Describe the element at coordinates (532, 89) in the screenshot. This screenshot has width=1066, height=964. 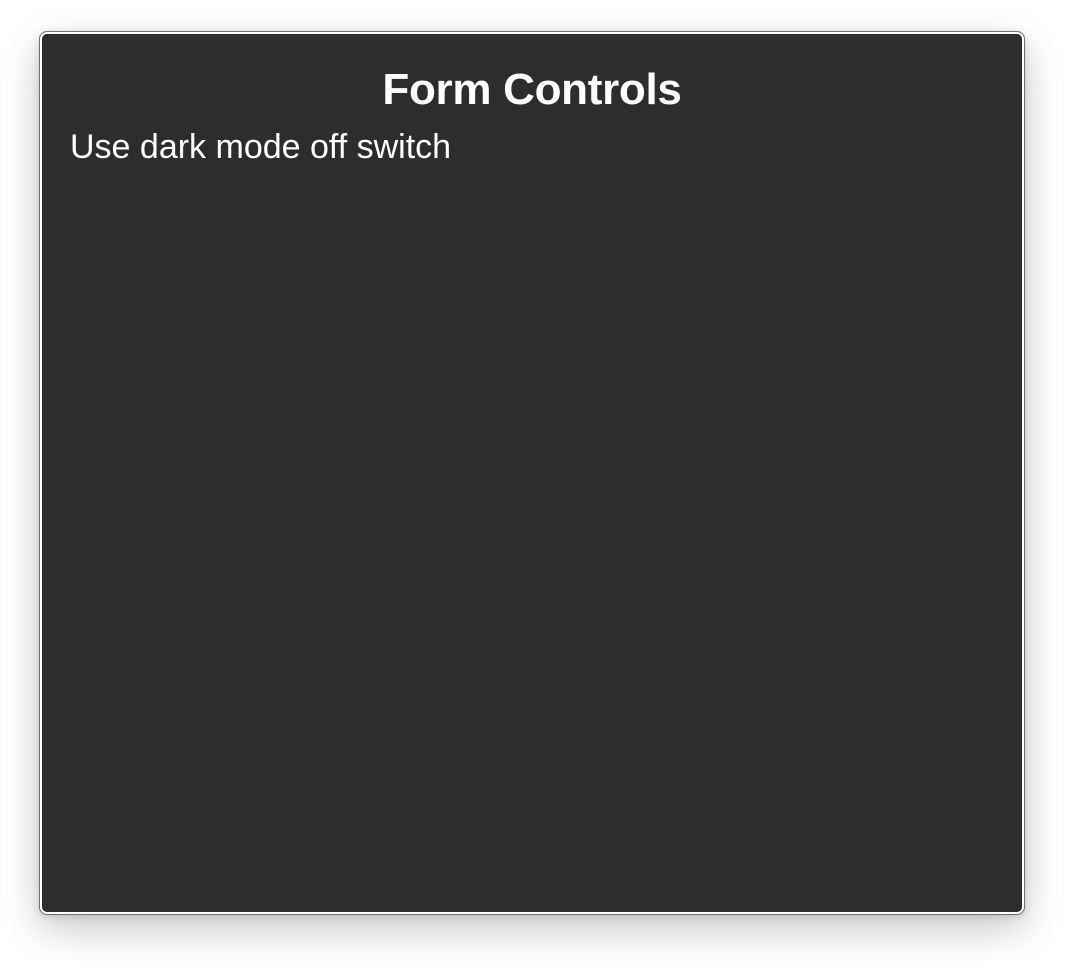
I see `page-title: Form Controls` at that location.